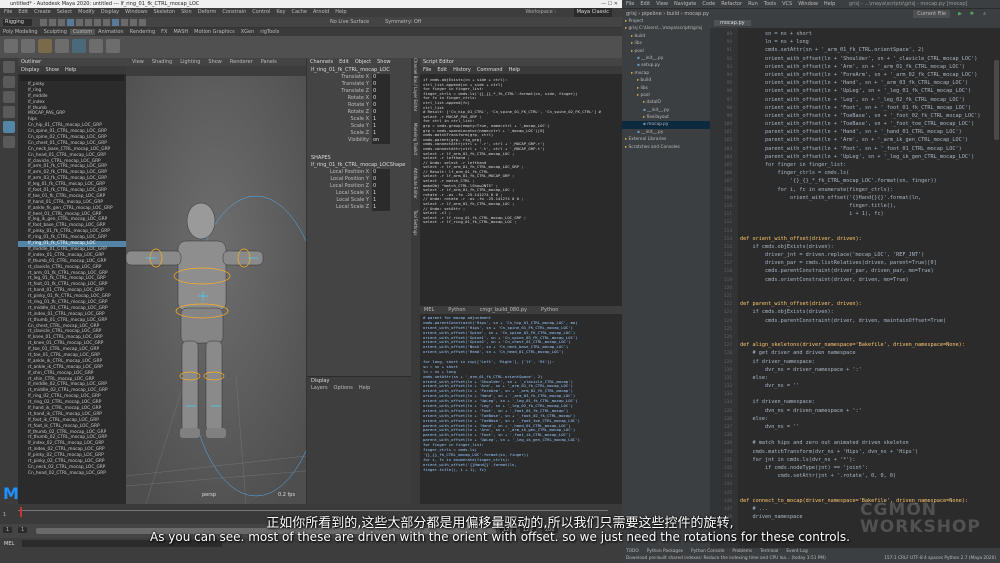 The width and height of the screenshot is (1000, 563). I want to click on script-editor-menu-item: Edit, so click(442, 70).